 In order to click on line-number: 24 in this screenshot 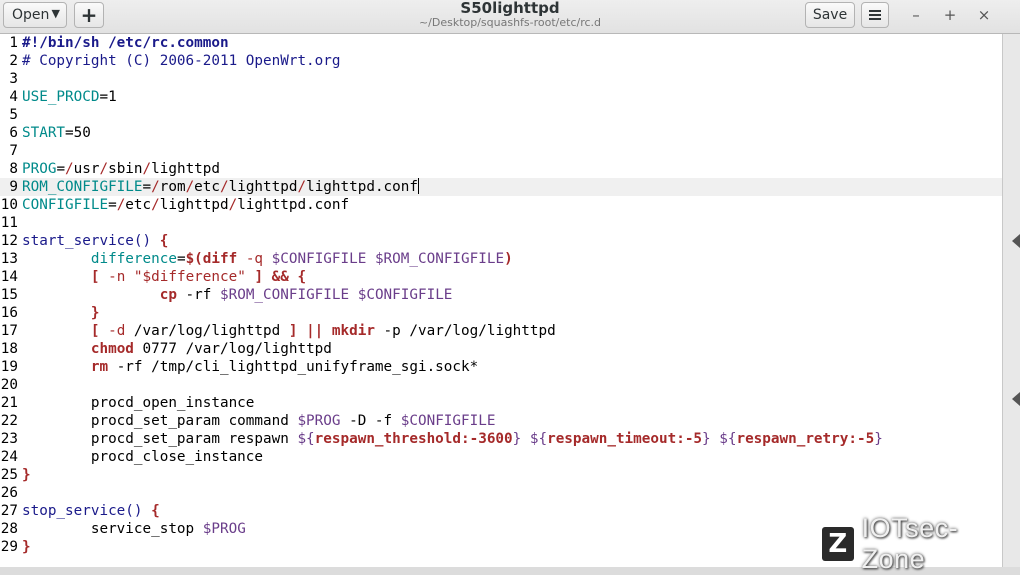, I will do `click(9, 457)`.